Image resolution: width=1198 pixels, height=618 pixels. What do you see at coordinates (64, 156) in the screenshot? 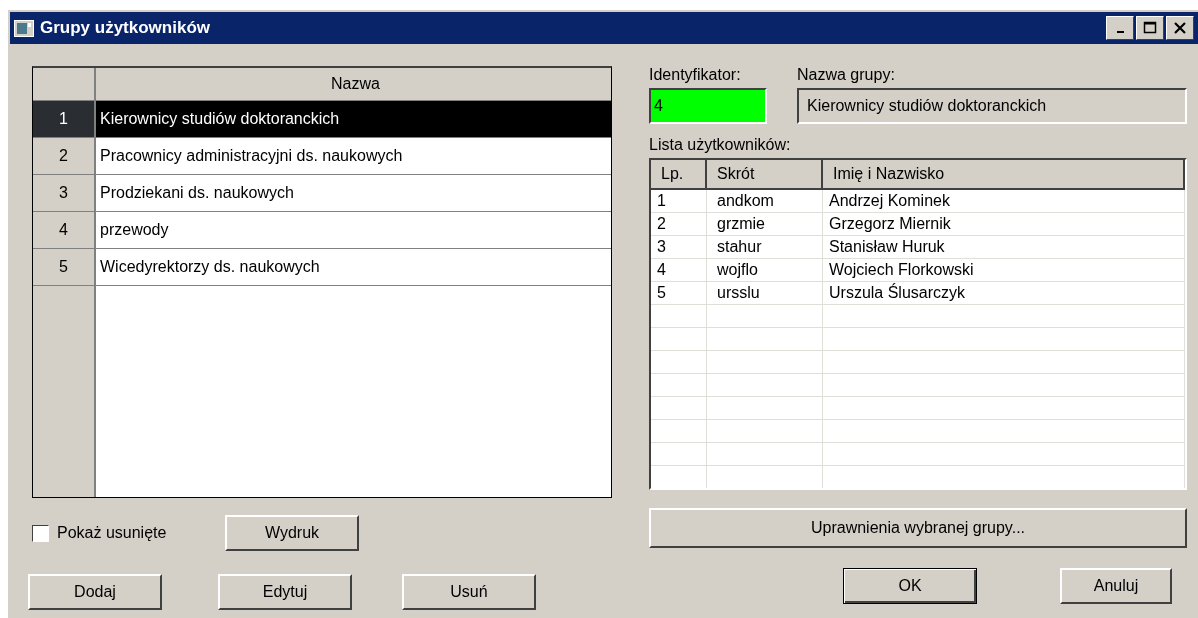
I see `row-number: 2` at bounding box center [64, 156].